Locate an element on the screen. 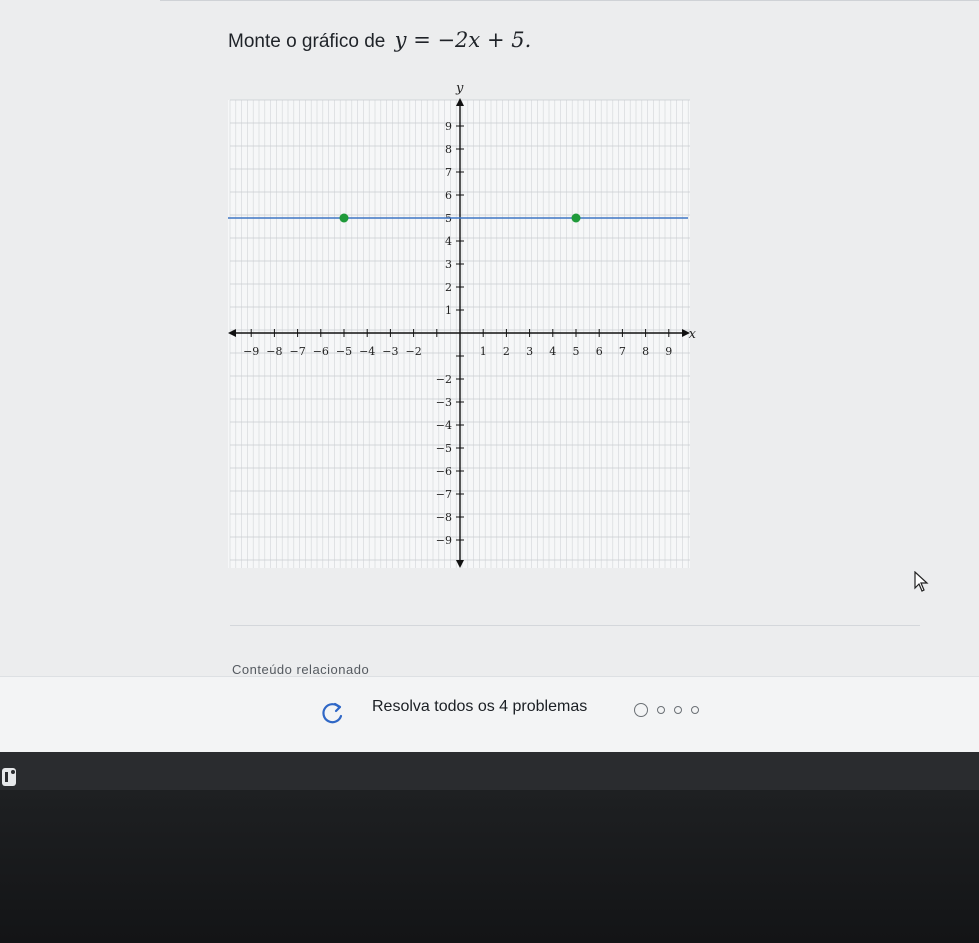 The height and width of the screenshot is (943, 979). x-tick-label: 6 is located at coordinates (599, 351).